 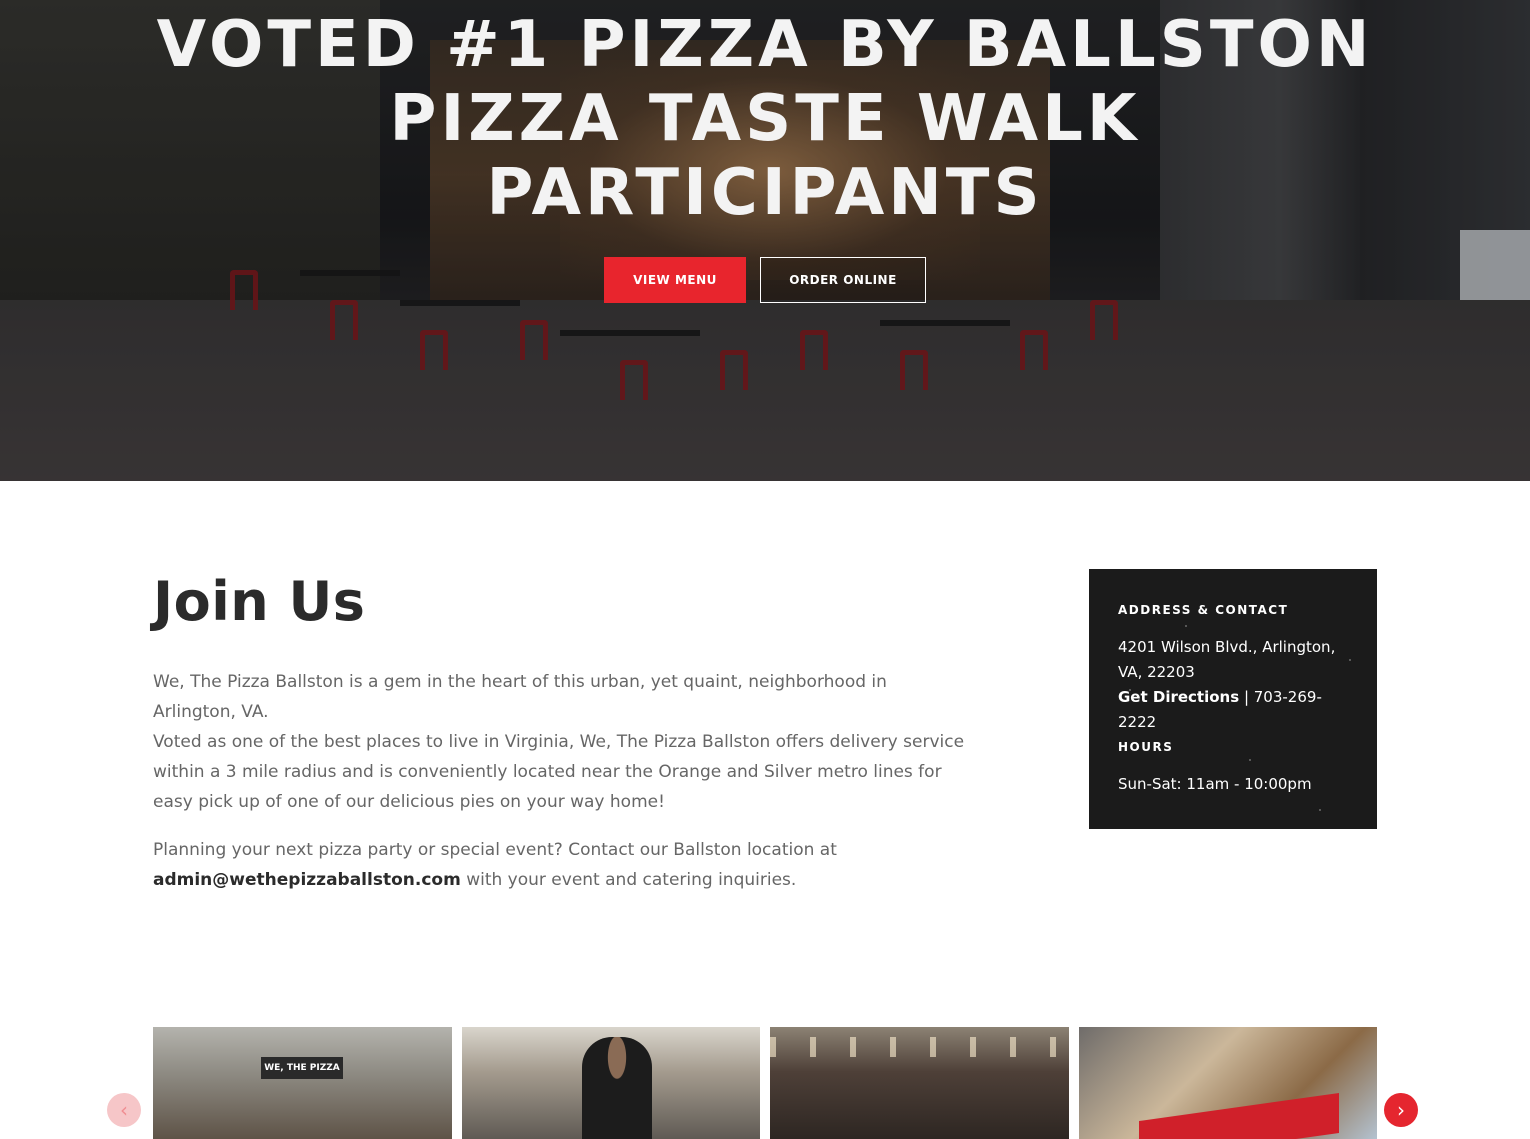 What do you see at coordinates (302, 1068) in the screenshot?
I see `storefront-sign: WE, THE PIZZA` at bounding box center [302, 1068].